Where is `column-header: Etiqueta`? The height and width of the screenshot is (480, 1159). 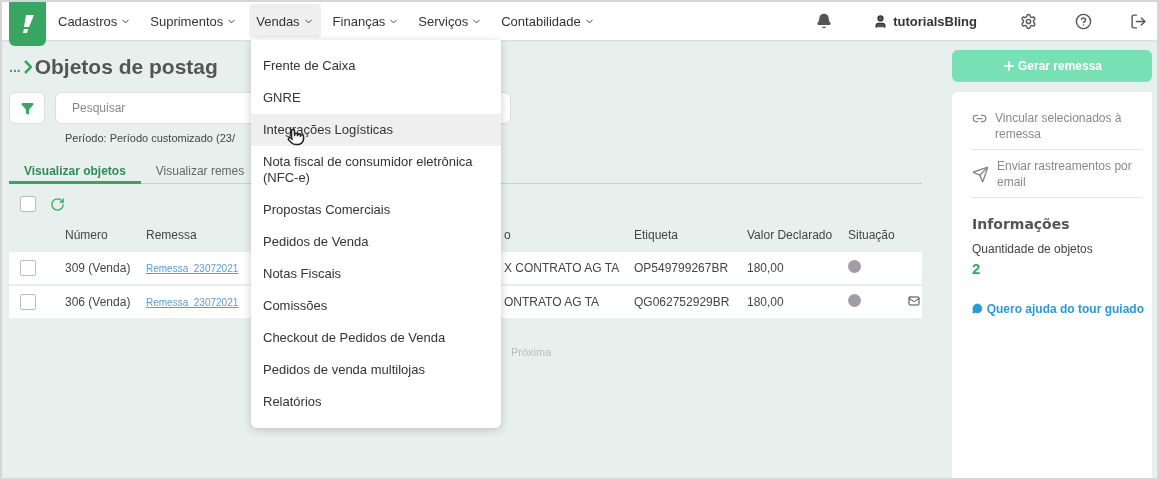 column-header: Etiqueta is located at coordinates (656, 235).